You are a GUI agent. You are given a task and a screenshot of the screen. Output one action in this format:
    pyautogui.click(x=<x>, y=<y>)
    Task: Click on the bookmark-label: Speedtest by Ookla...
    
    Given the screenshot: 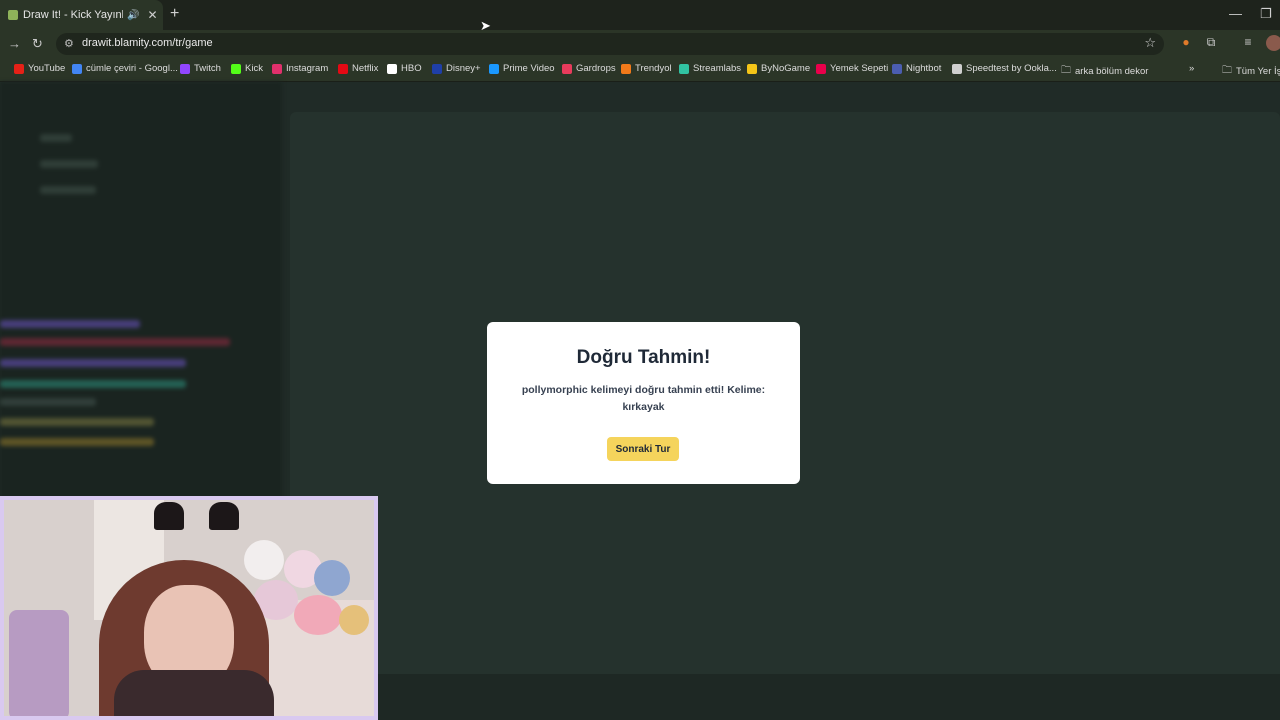 What is the action you would take?
    pyautogui.click(x=1011, y=68)
    